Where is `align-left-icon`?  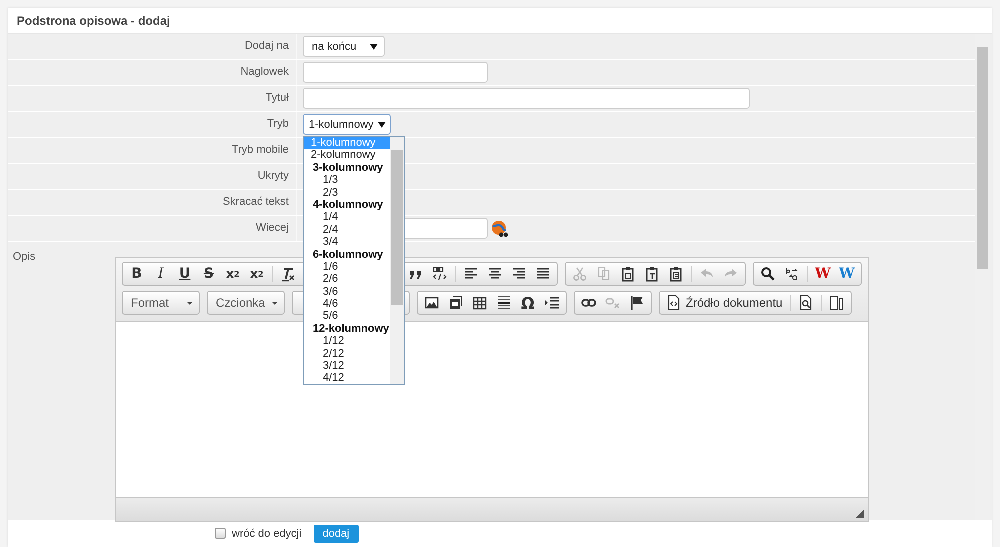 align-left-icon is located at coordinates (471, 274).